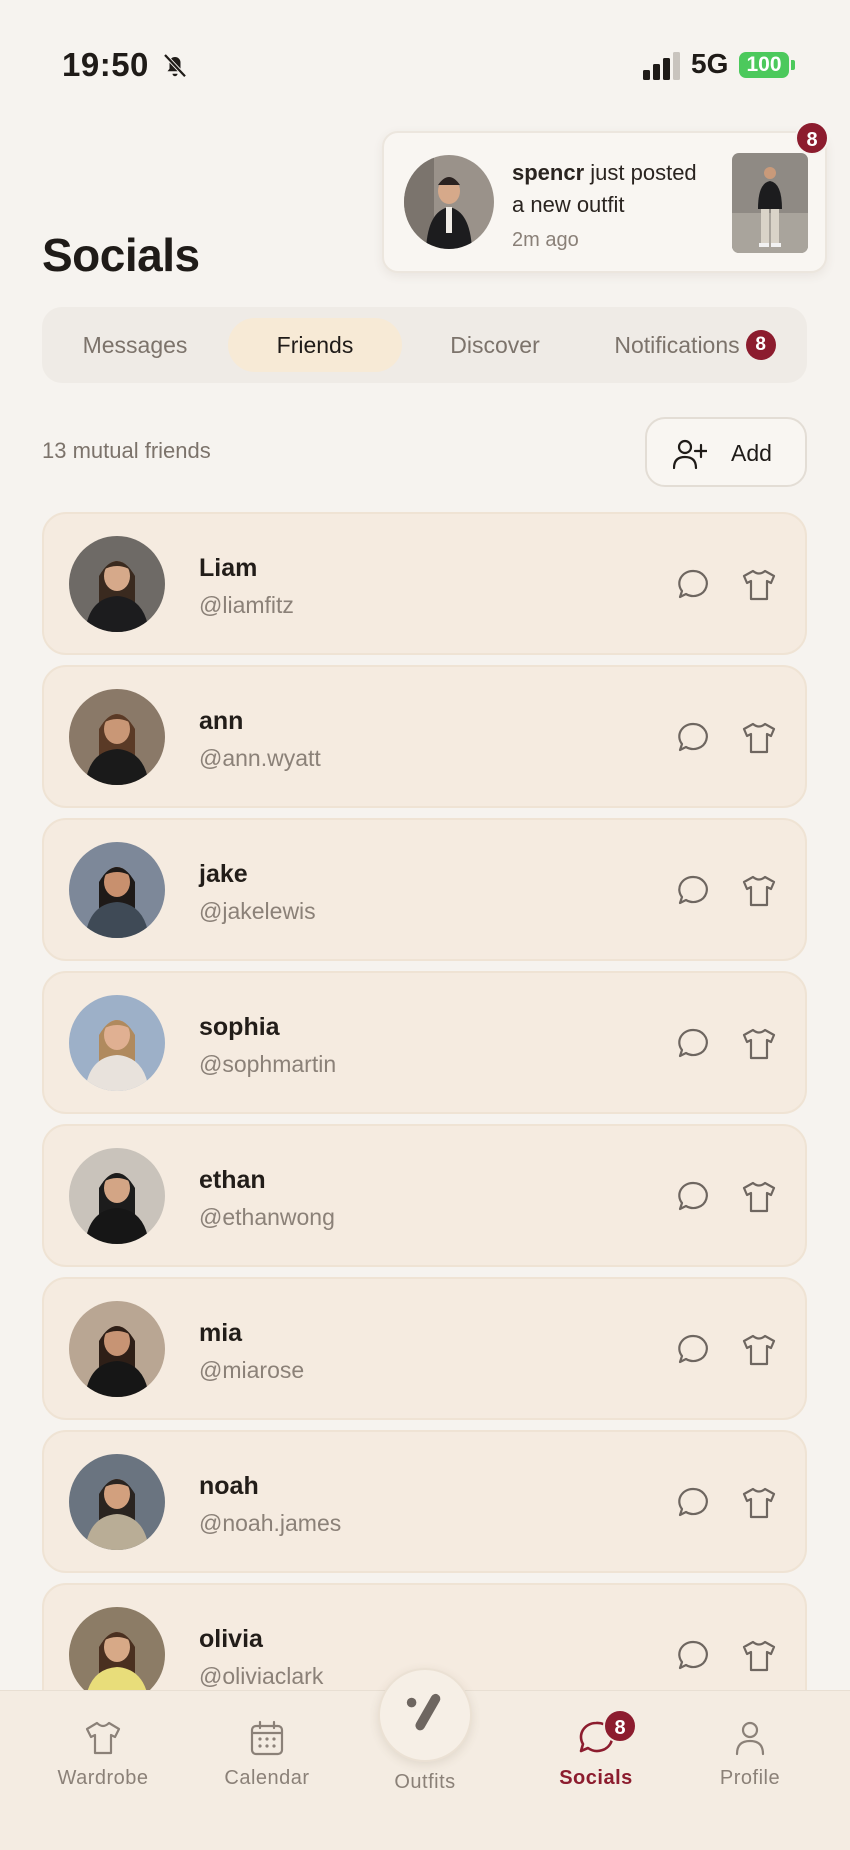 Image resolution: width=850 pixels, height=1850 pixels. Describe the element at coordinates (596, 1749) in the screenshot. I see `nav-socials: Socials 8` at that location.